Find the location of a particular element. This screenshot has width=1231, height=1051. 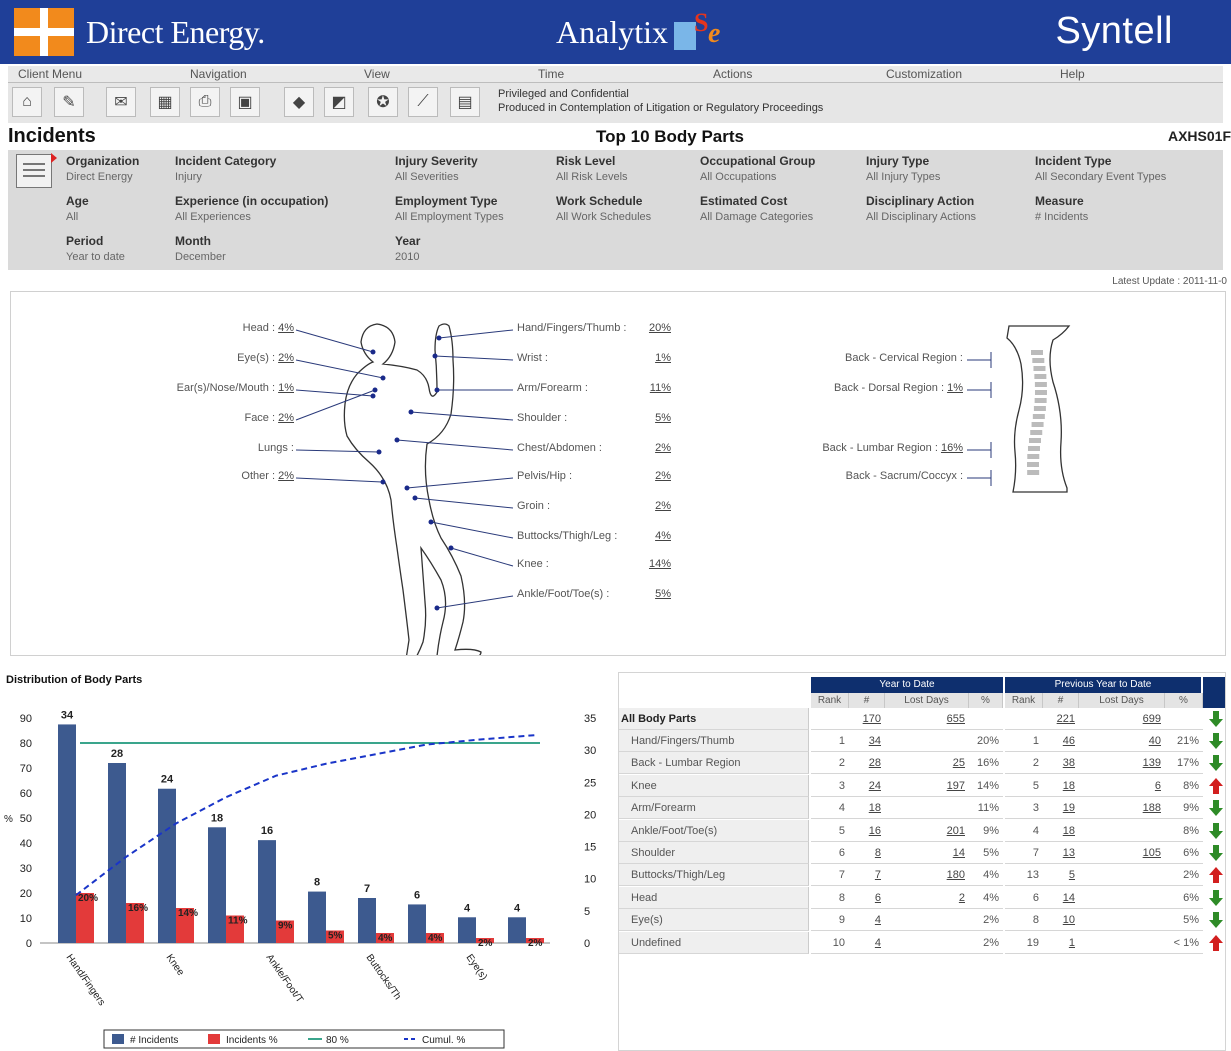

menu-actions: Actions is located at coordinates (732, 74).